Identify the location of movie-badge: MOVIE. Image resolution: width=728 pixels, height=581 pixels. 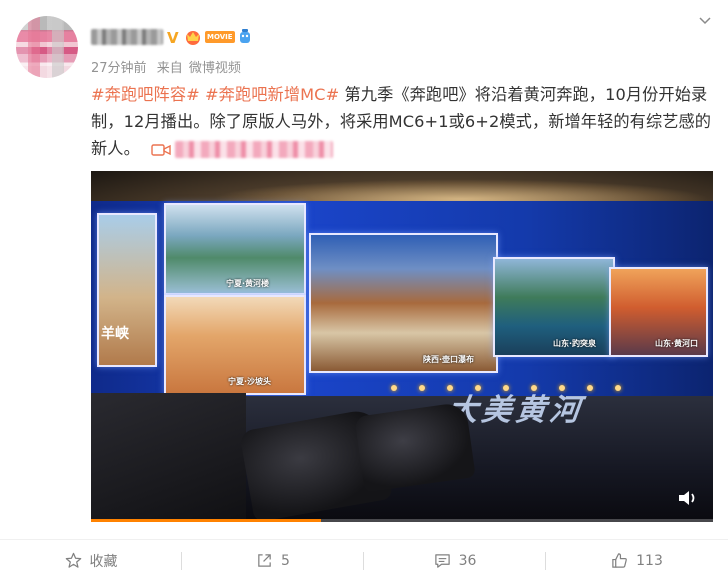
(220, 37).